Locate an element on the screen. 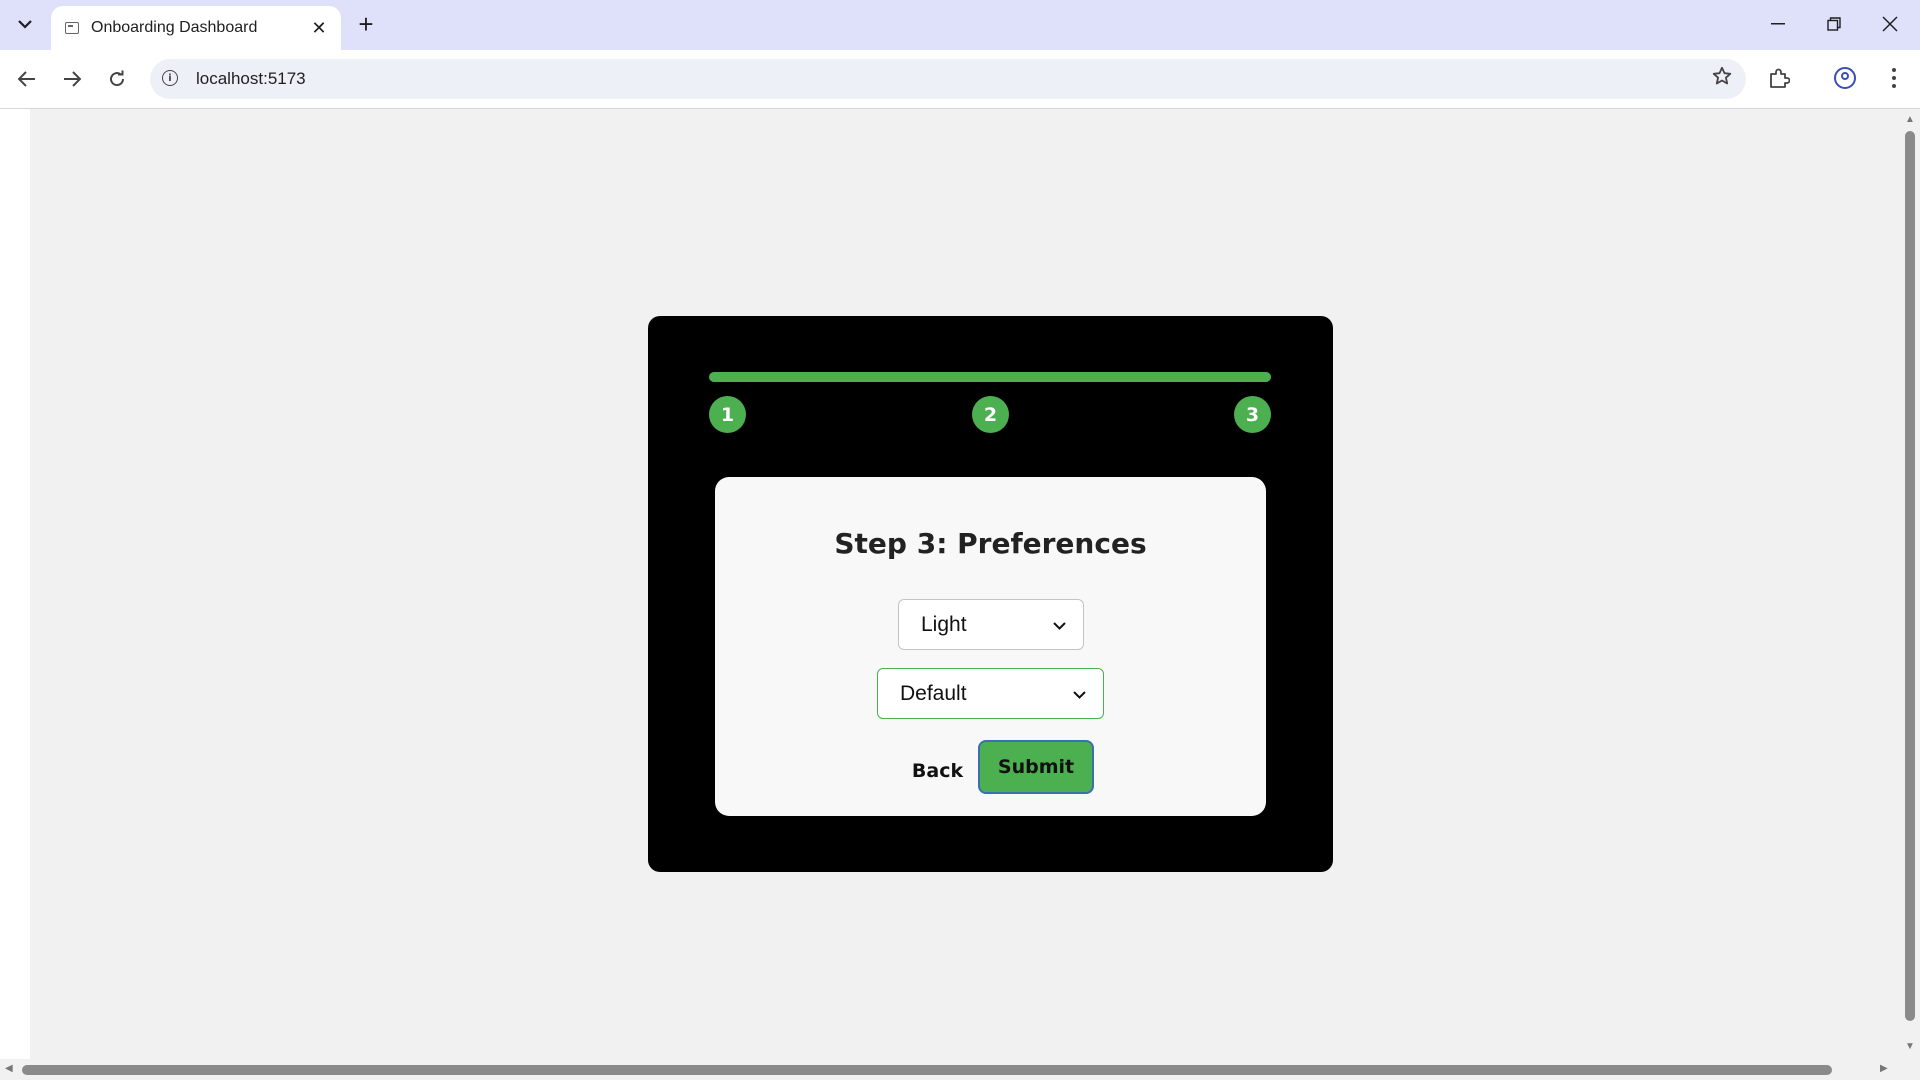 The width and height of the screenshot is (1920, 1080). tab-close-icon: ✕ is located at coordinates (319, 28).